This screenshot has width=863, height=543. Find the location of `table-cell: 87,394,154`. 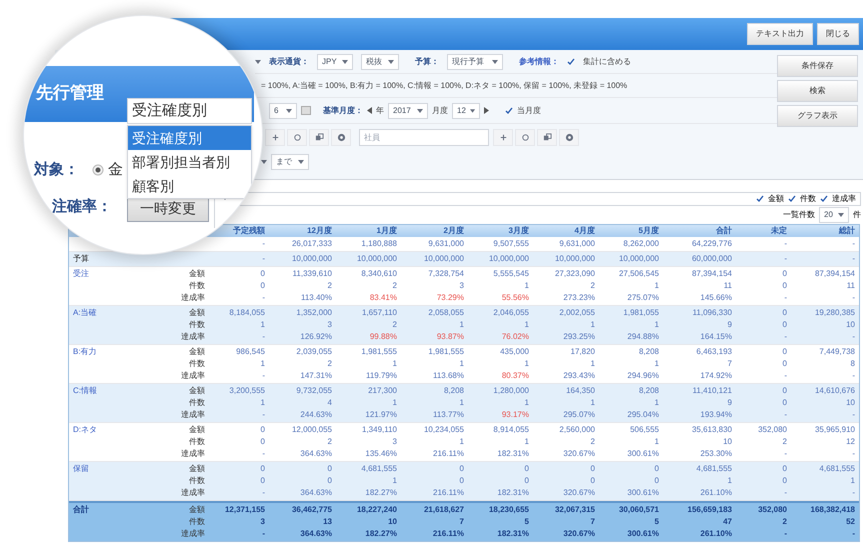

table-cell: 87,394,154 is located at coordinates (834, 273).